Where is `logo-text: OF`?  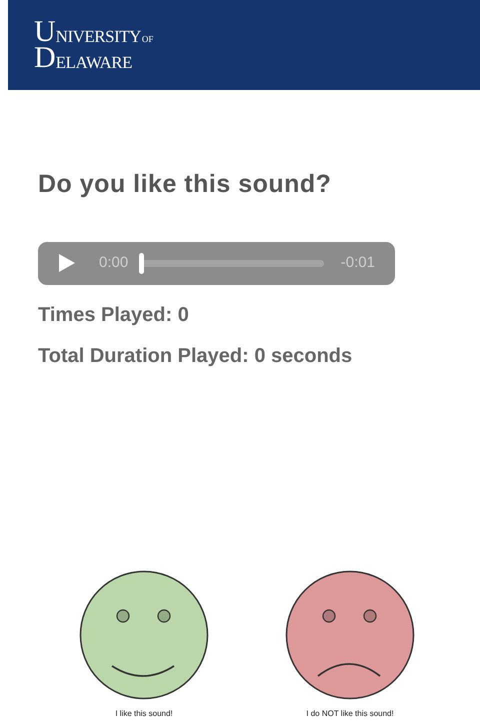 logo-text: OF is located at coordinates (148, 39).